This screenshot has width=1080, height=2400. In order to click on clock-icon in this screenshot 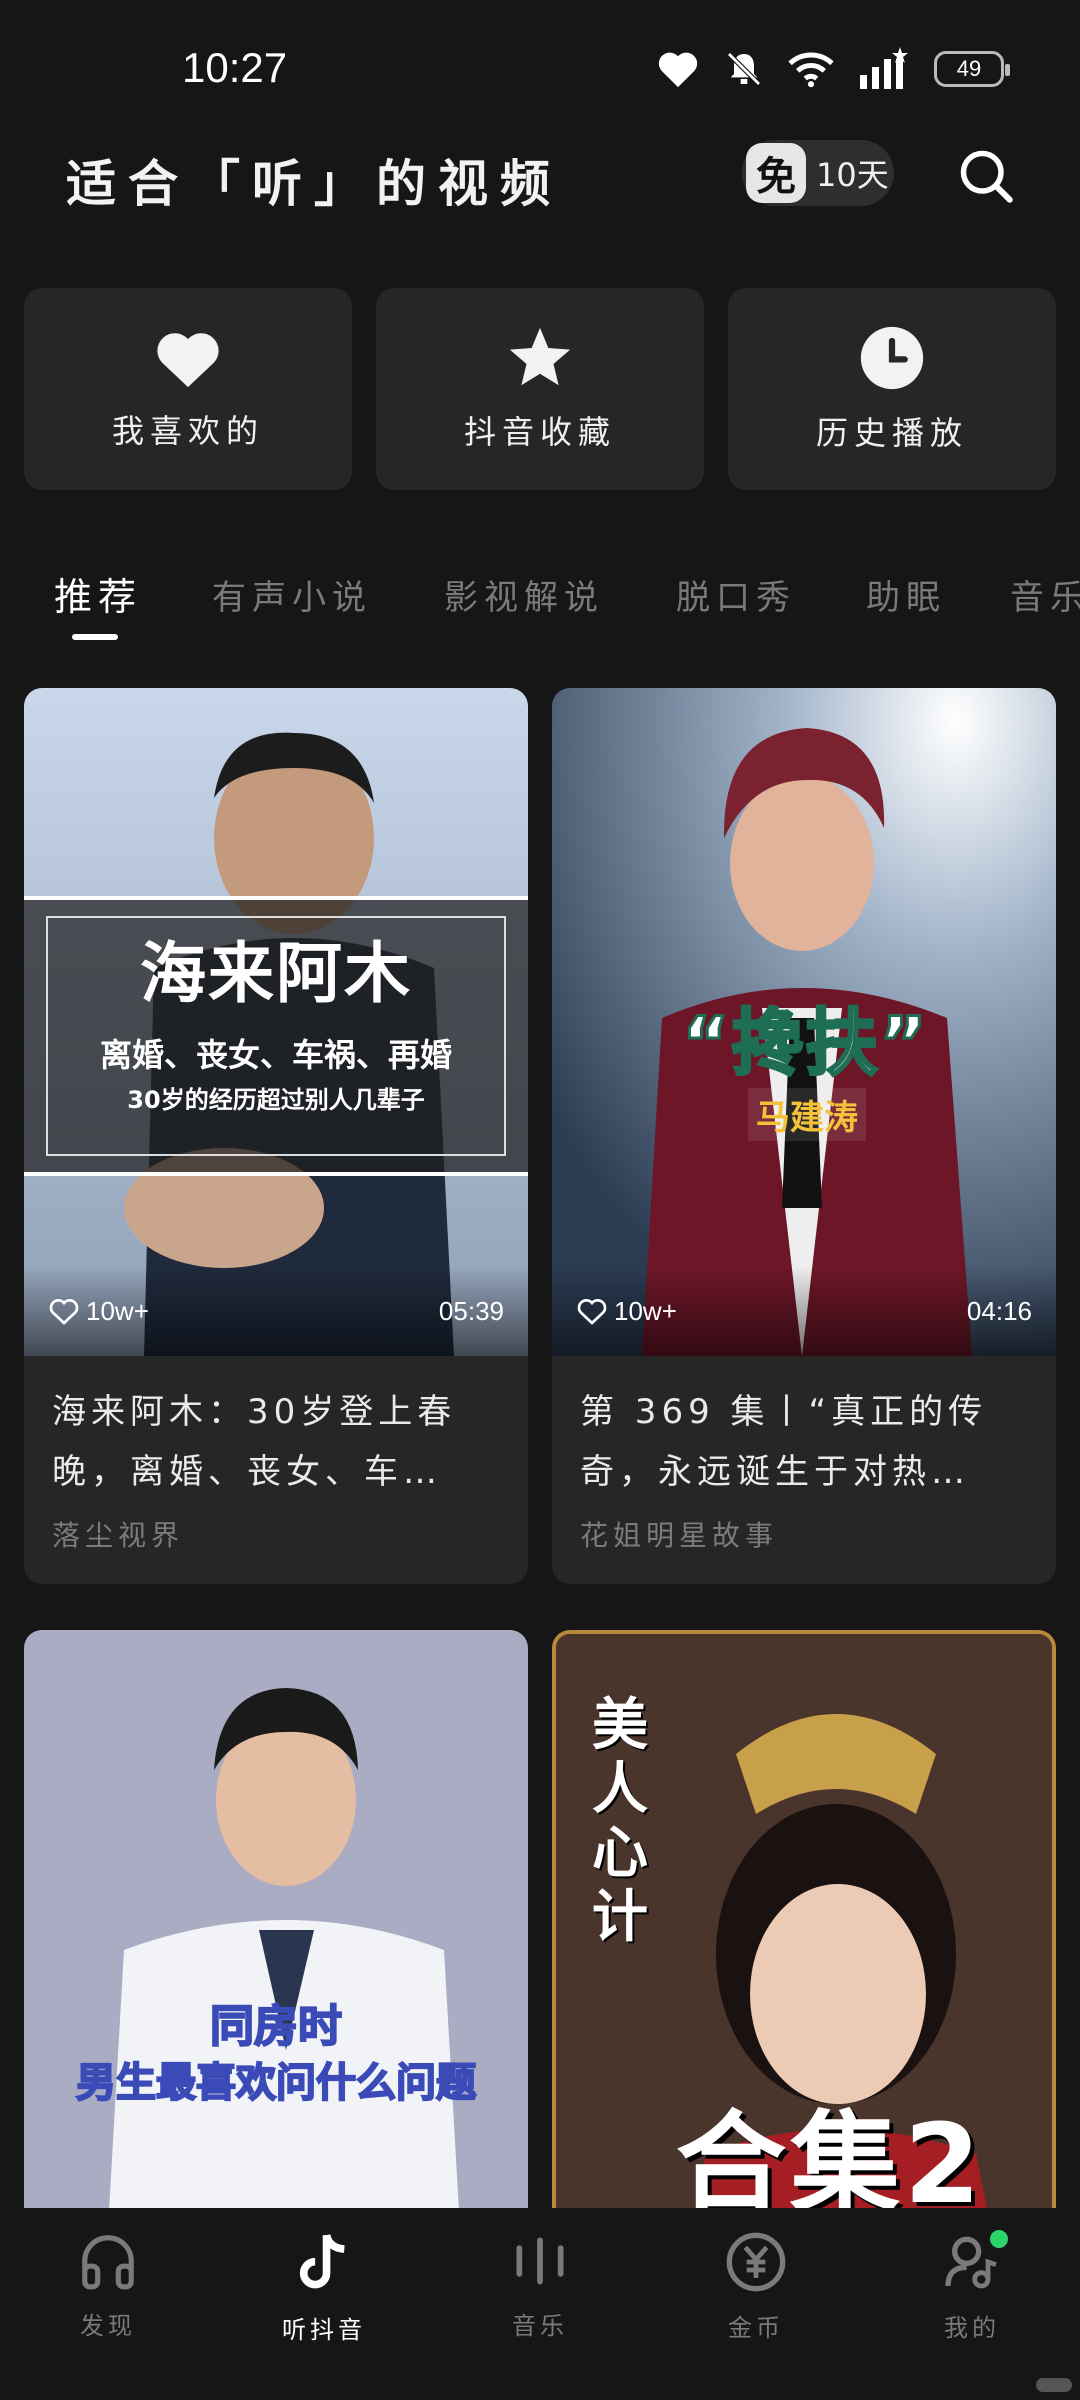, I will do `click(892, 358)`.